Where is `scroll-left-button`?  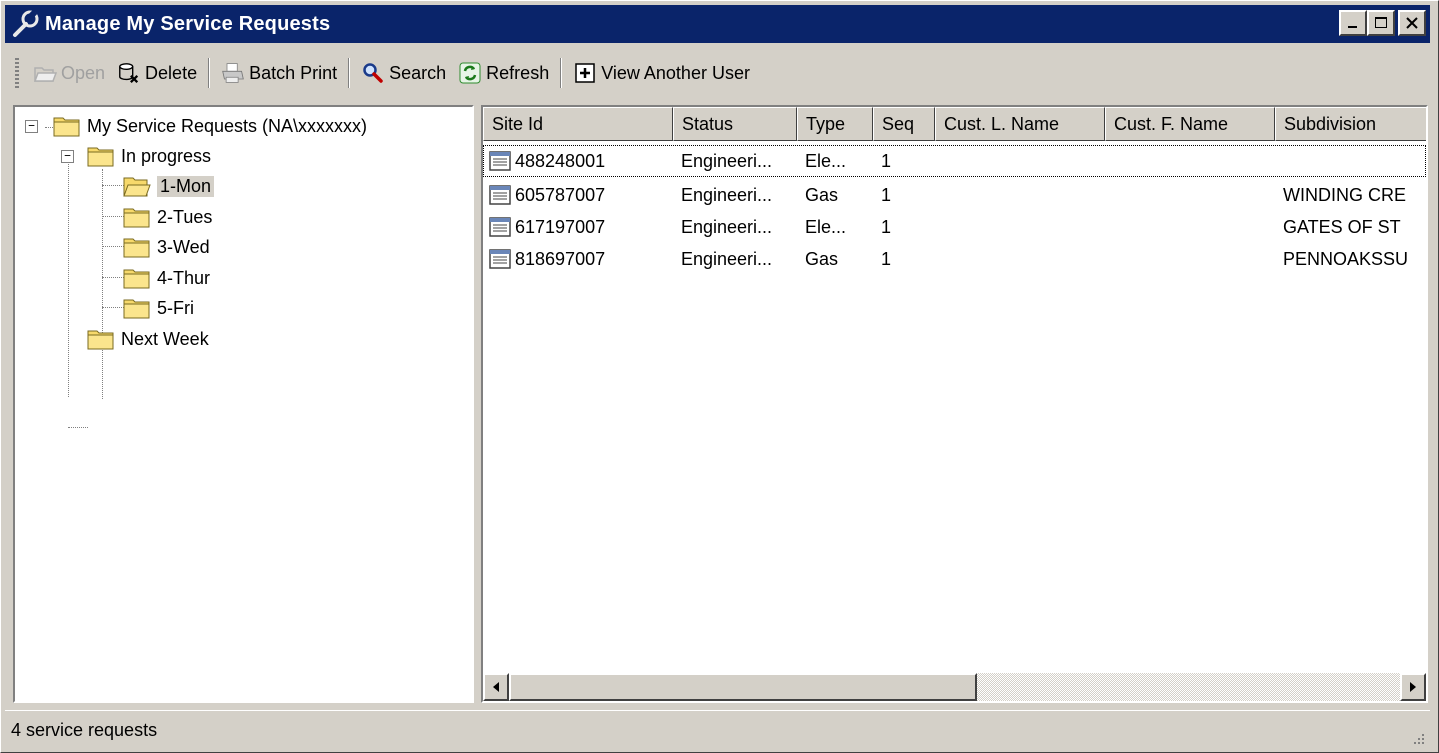 scroll-left-button is located at coordinates (496, 687).